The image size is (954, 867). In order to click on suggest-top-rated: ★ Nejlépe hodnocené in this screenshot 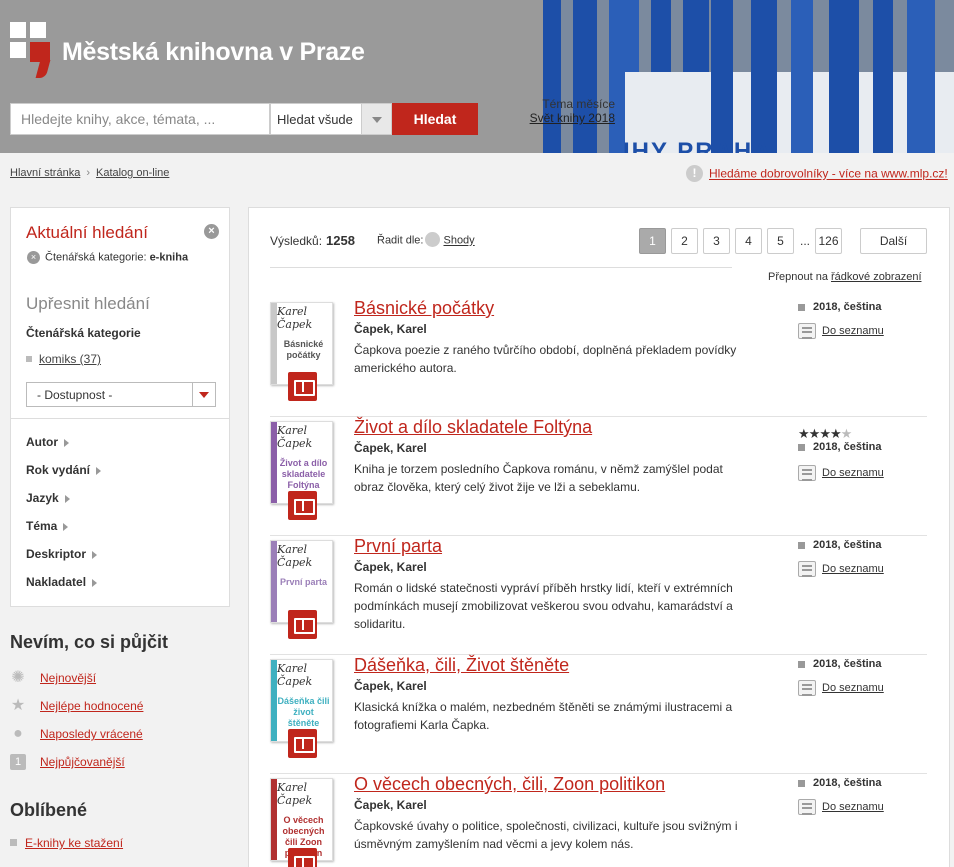, I will do `click(77, 706)`.